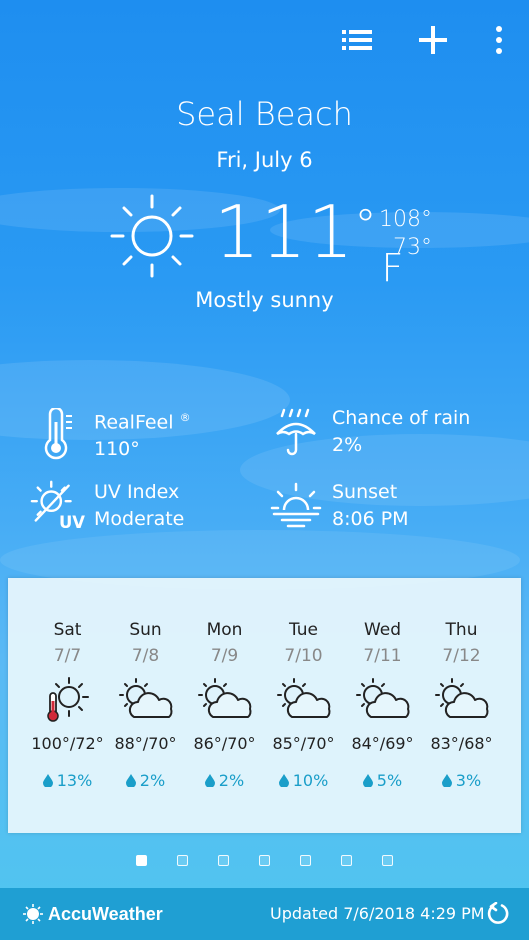 This screenshot has height=940, width=529. I want to click on forecast-day: Mon 7/9 86°/70° 2%, so click(224, 684).